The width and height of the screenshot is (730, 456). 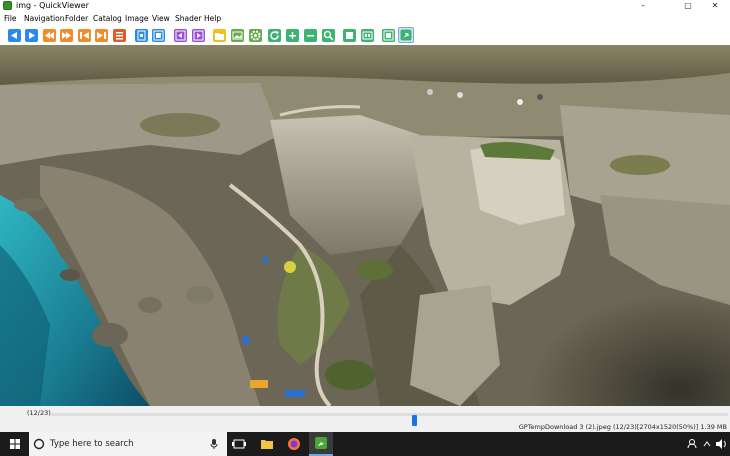 What do you see at coordinates (237, 35) in the screenshot?
I see `gallery-icon` at bounding box center [237, 35].